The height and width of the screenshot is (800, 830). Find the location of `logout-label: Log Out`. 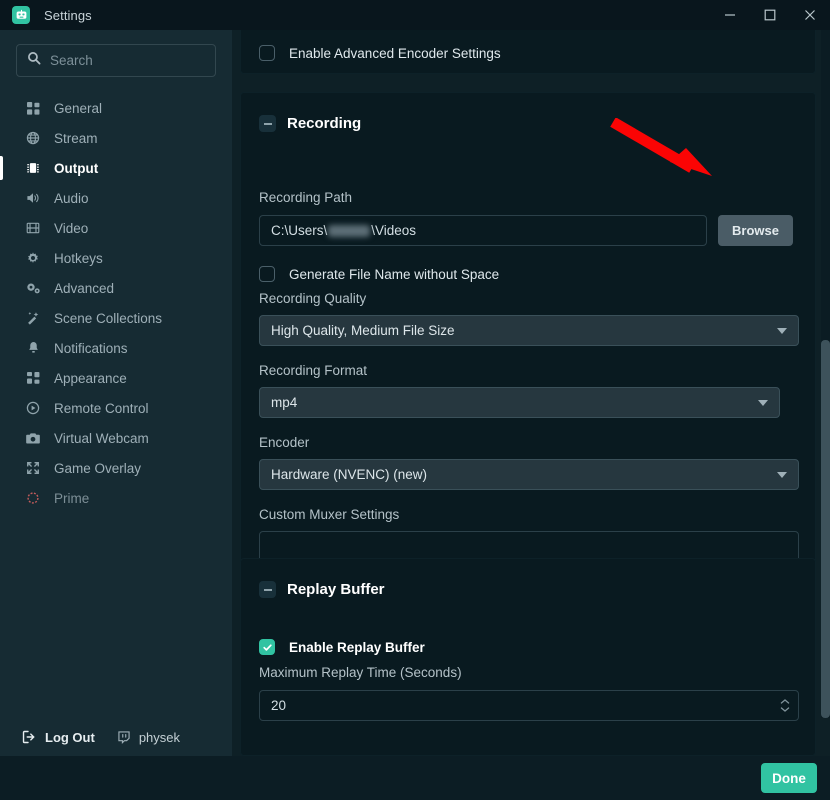

logout-label: Log Out is located at coordinates (70, 737).